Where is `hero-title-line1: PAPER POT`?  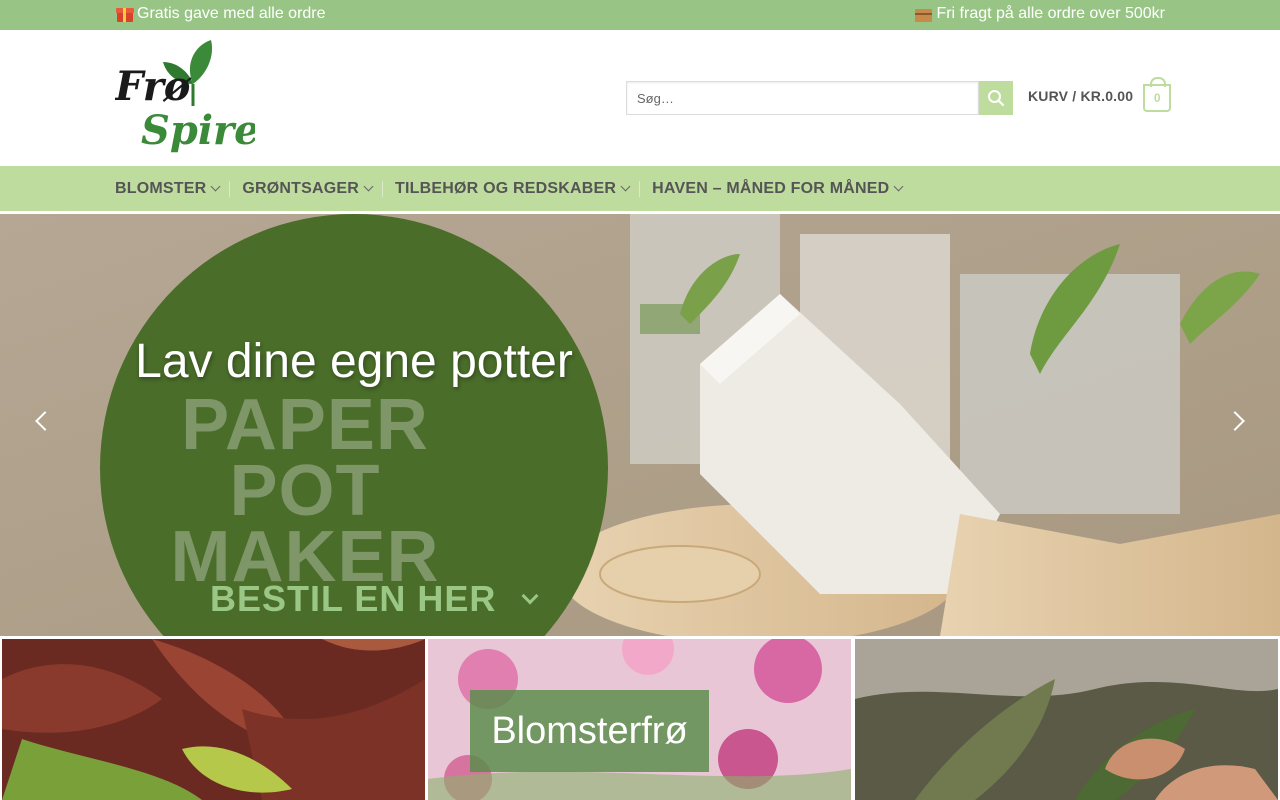 hero-title-line1: PAPER POT is located at coordinates (305, 458).